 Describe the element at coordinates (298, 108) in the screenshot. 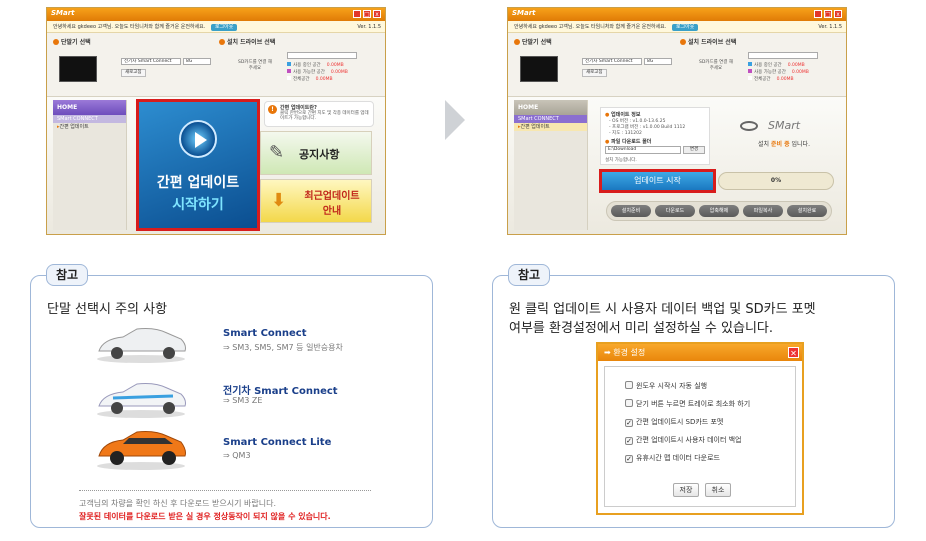

I see `notice-title: 간편 업데이트란?` at that location.